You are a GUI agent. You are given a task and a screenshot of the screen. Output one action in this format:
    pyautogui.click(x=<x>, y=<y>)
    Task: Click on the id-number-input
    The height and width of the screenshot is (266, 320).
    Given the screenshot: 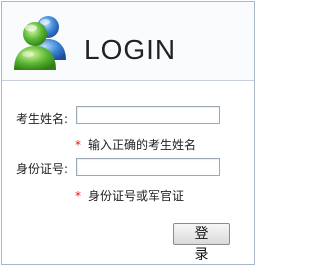 What is the action you would take?
    pyautogui.click(x=148, y=167)
    